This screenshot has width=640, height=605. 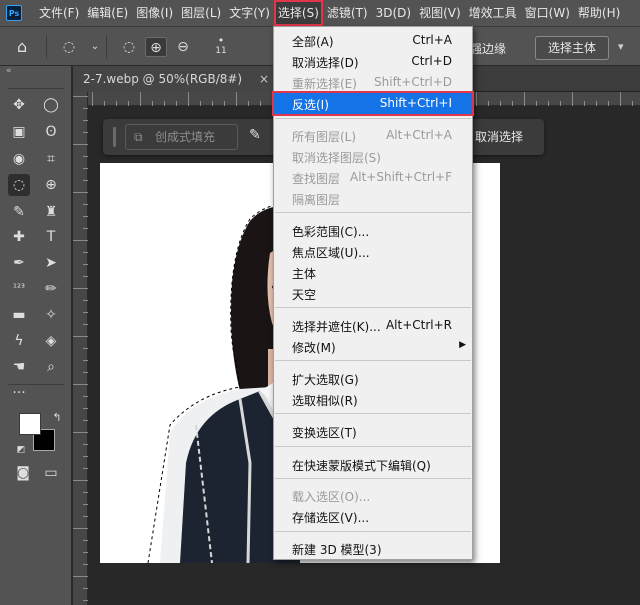 What do you see at coordinates (19, 367) in the screenshot?
I see `hand-icon: ☚` at bounding box center [19, 367].